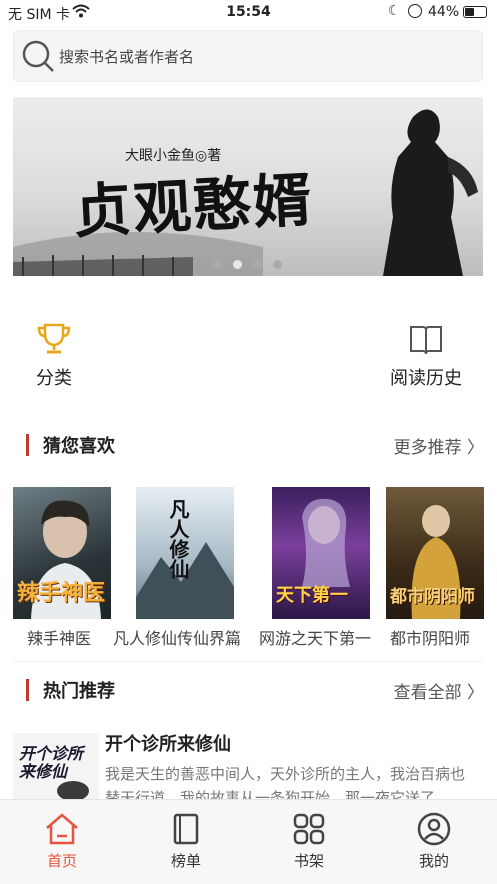 This screenshot has width=497, height=884. What do you see at coordinates (444, 12) in the screenshot?
I see `battery-percent: 44%` at bounding box center [444, 12].